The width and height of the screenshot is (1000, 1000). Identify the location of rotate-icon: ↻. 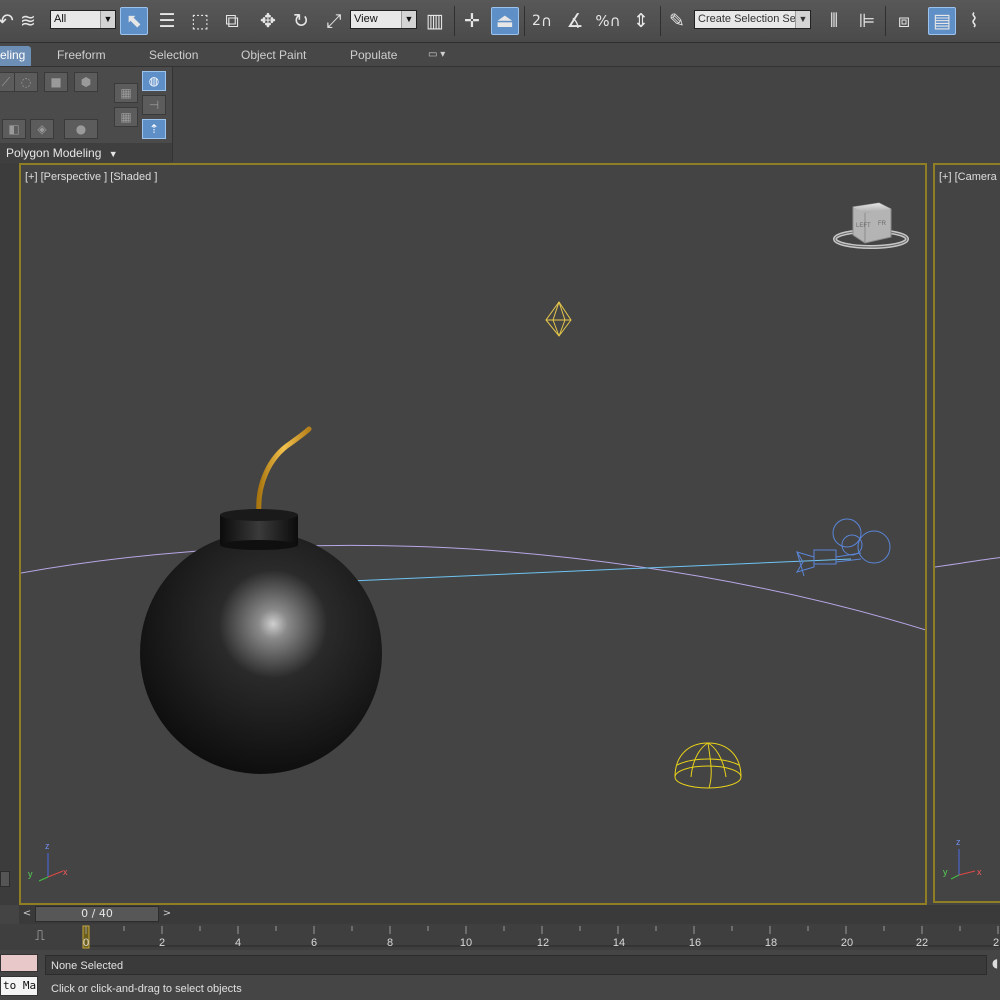
(301, 21).